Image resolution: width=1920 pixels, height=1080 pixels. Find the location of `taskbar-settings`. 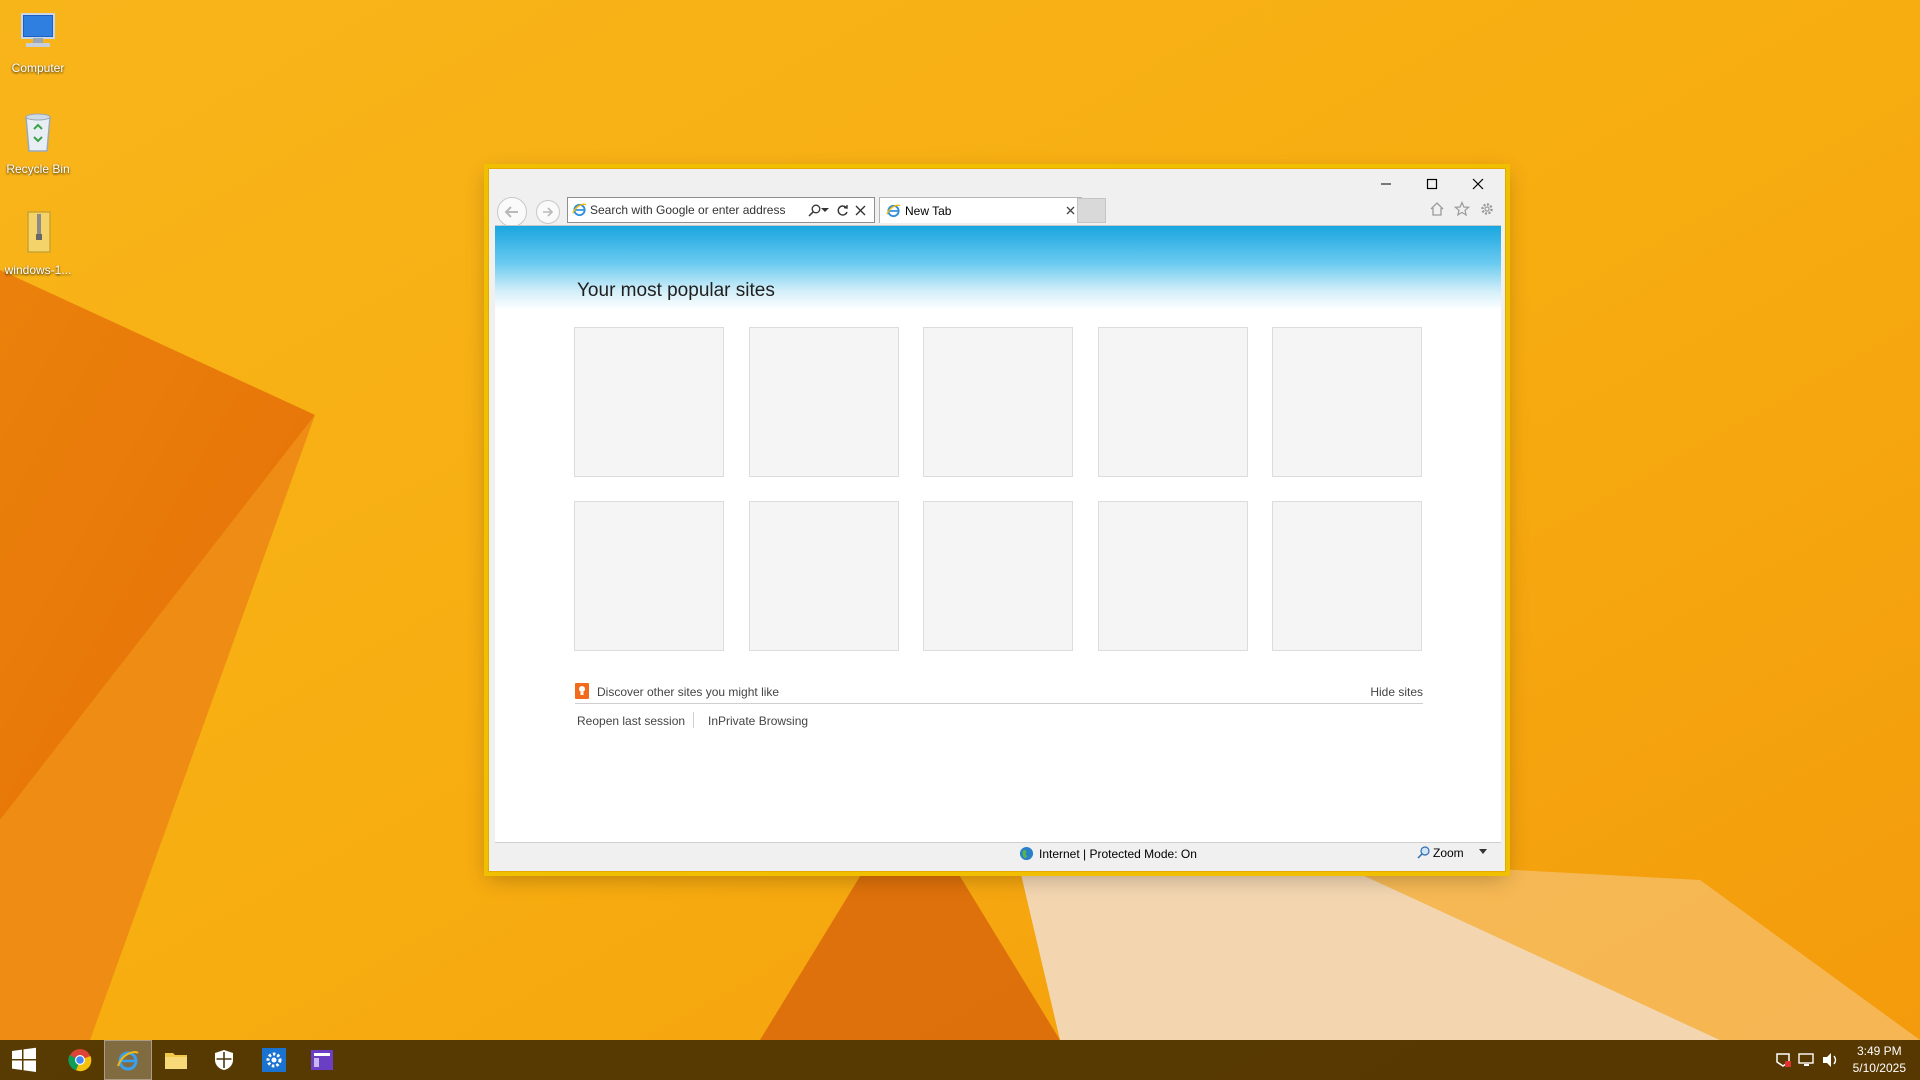

taskbar-settings is located at coordinates (274, 1060).